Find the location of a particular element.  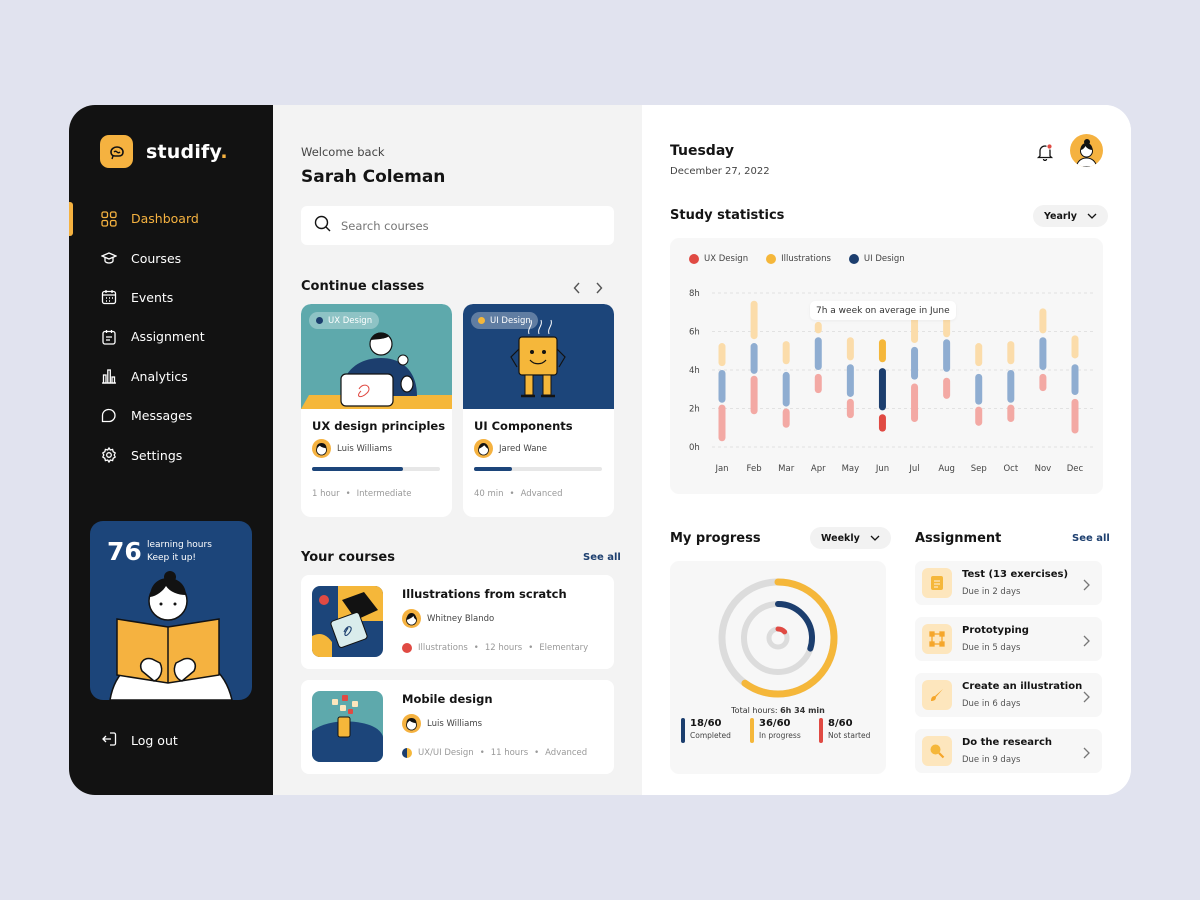

course-title: Mobile design is located at coordinates (447, 699).